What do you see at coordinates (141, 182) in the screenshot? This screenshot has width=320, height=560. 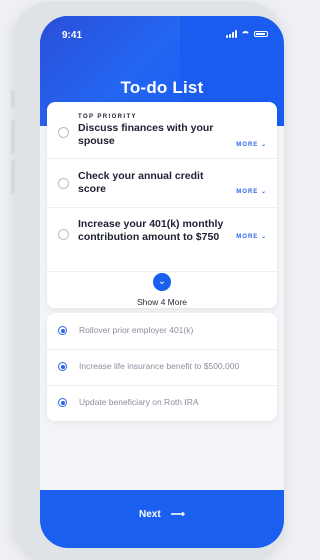 I see `task-title: Check your annual credit score` at bounding box center [141, 182].